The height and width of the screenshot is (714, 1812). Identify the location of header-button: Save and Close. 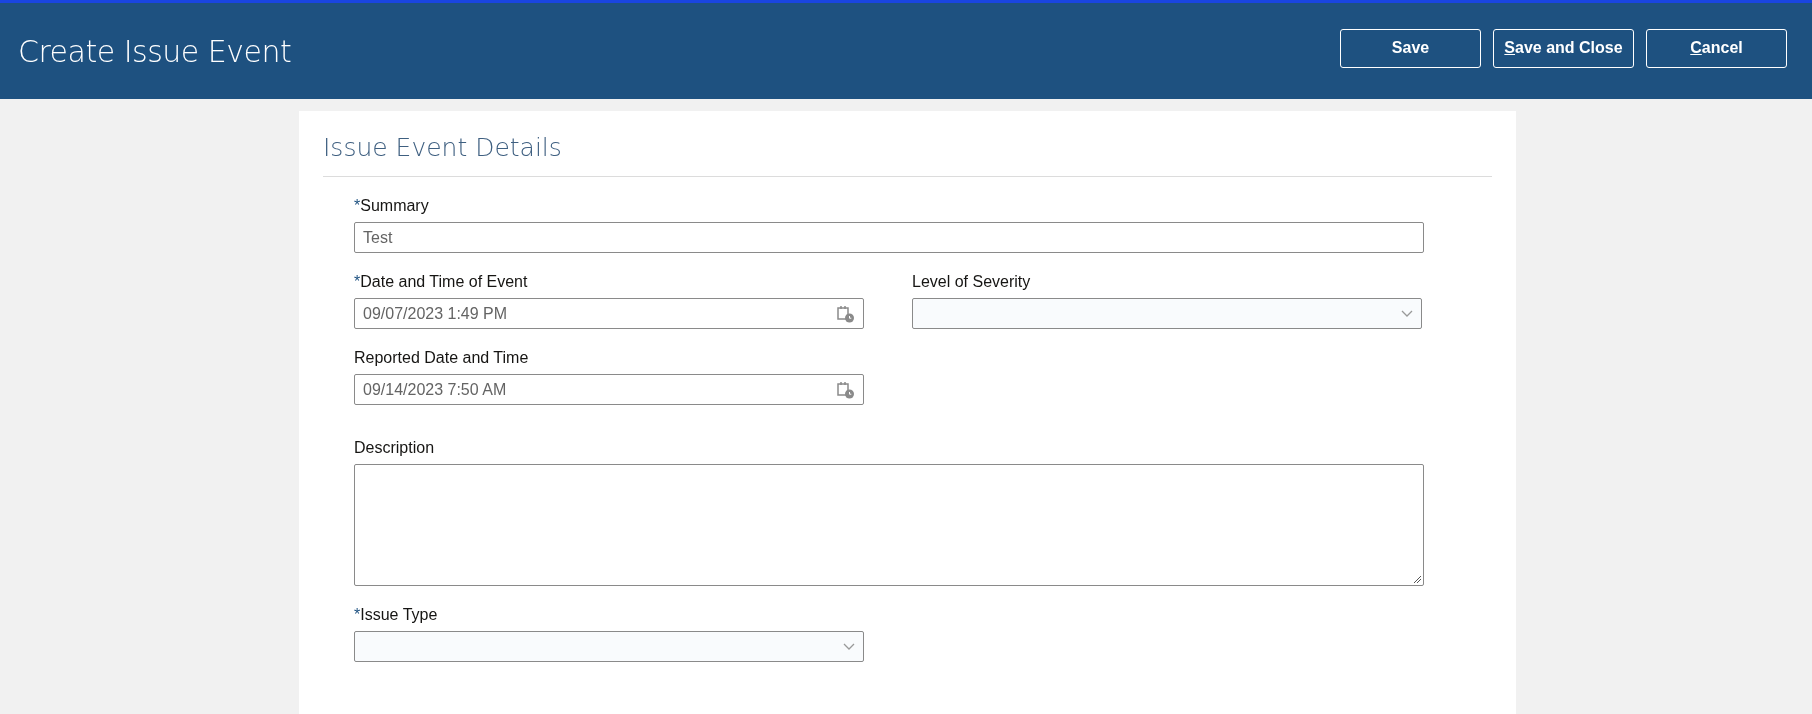
(1563, 48).